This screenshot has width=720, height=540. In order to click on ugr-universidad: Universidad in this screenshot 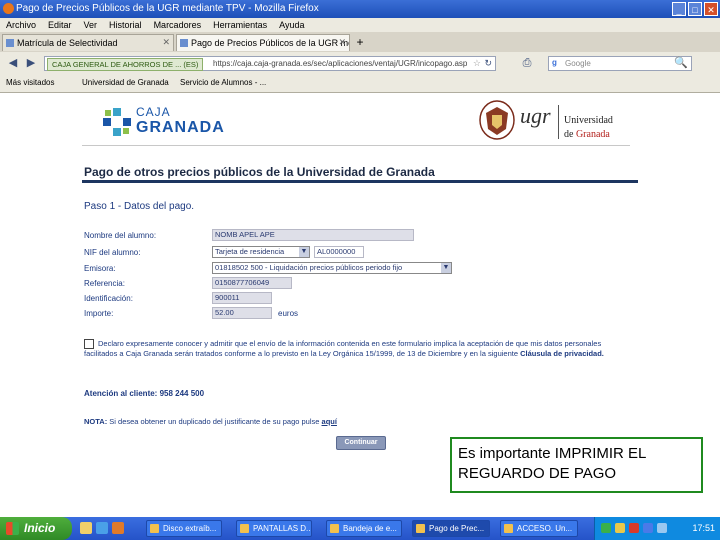, I will do `click(588, 120)`.